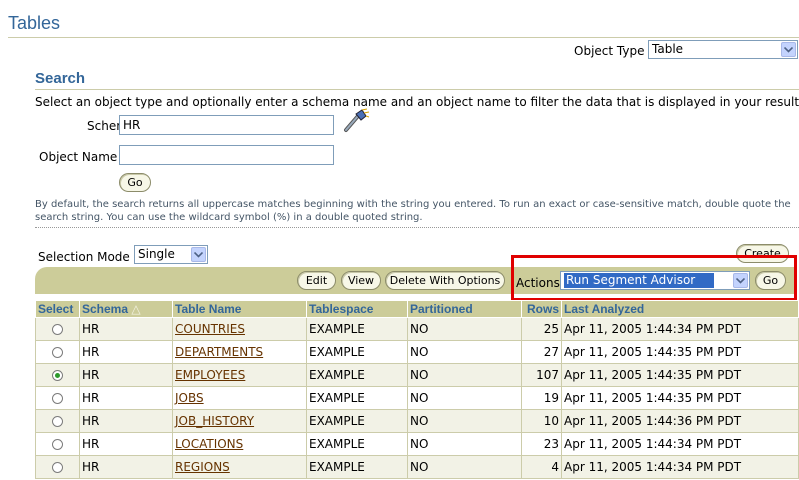 The image size is (799, 480). Describe the element at coordinates (541, 352) in the screenshot. I see `rows-cell: 27` at that location.